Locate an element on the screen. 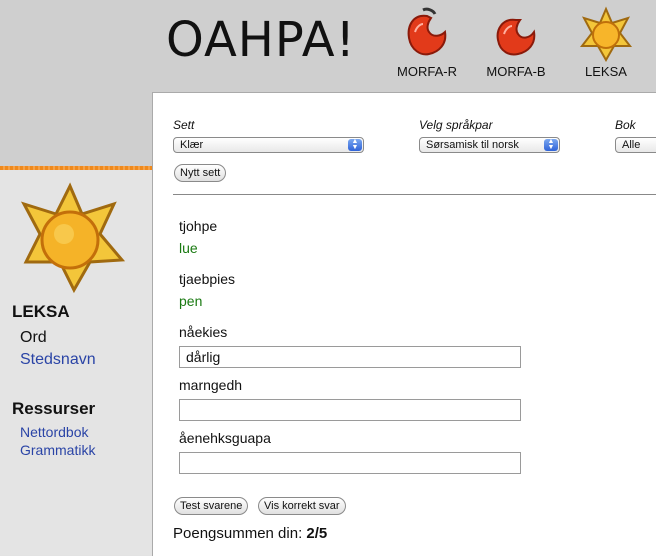 Image resolution: width=656 pixels, height=556 pixels. left-header-area is located at coordinates (76, 129).